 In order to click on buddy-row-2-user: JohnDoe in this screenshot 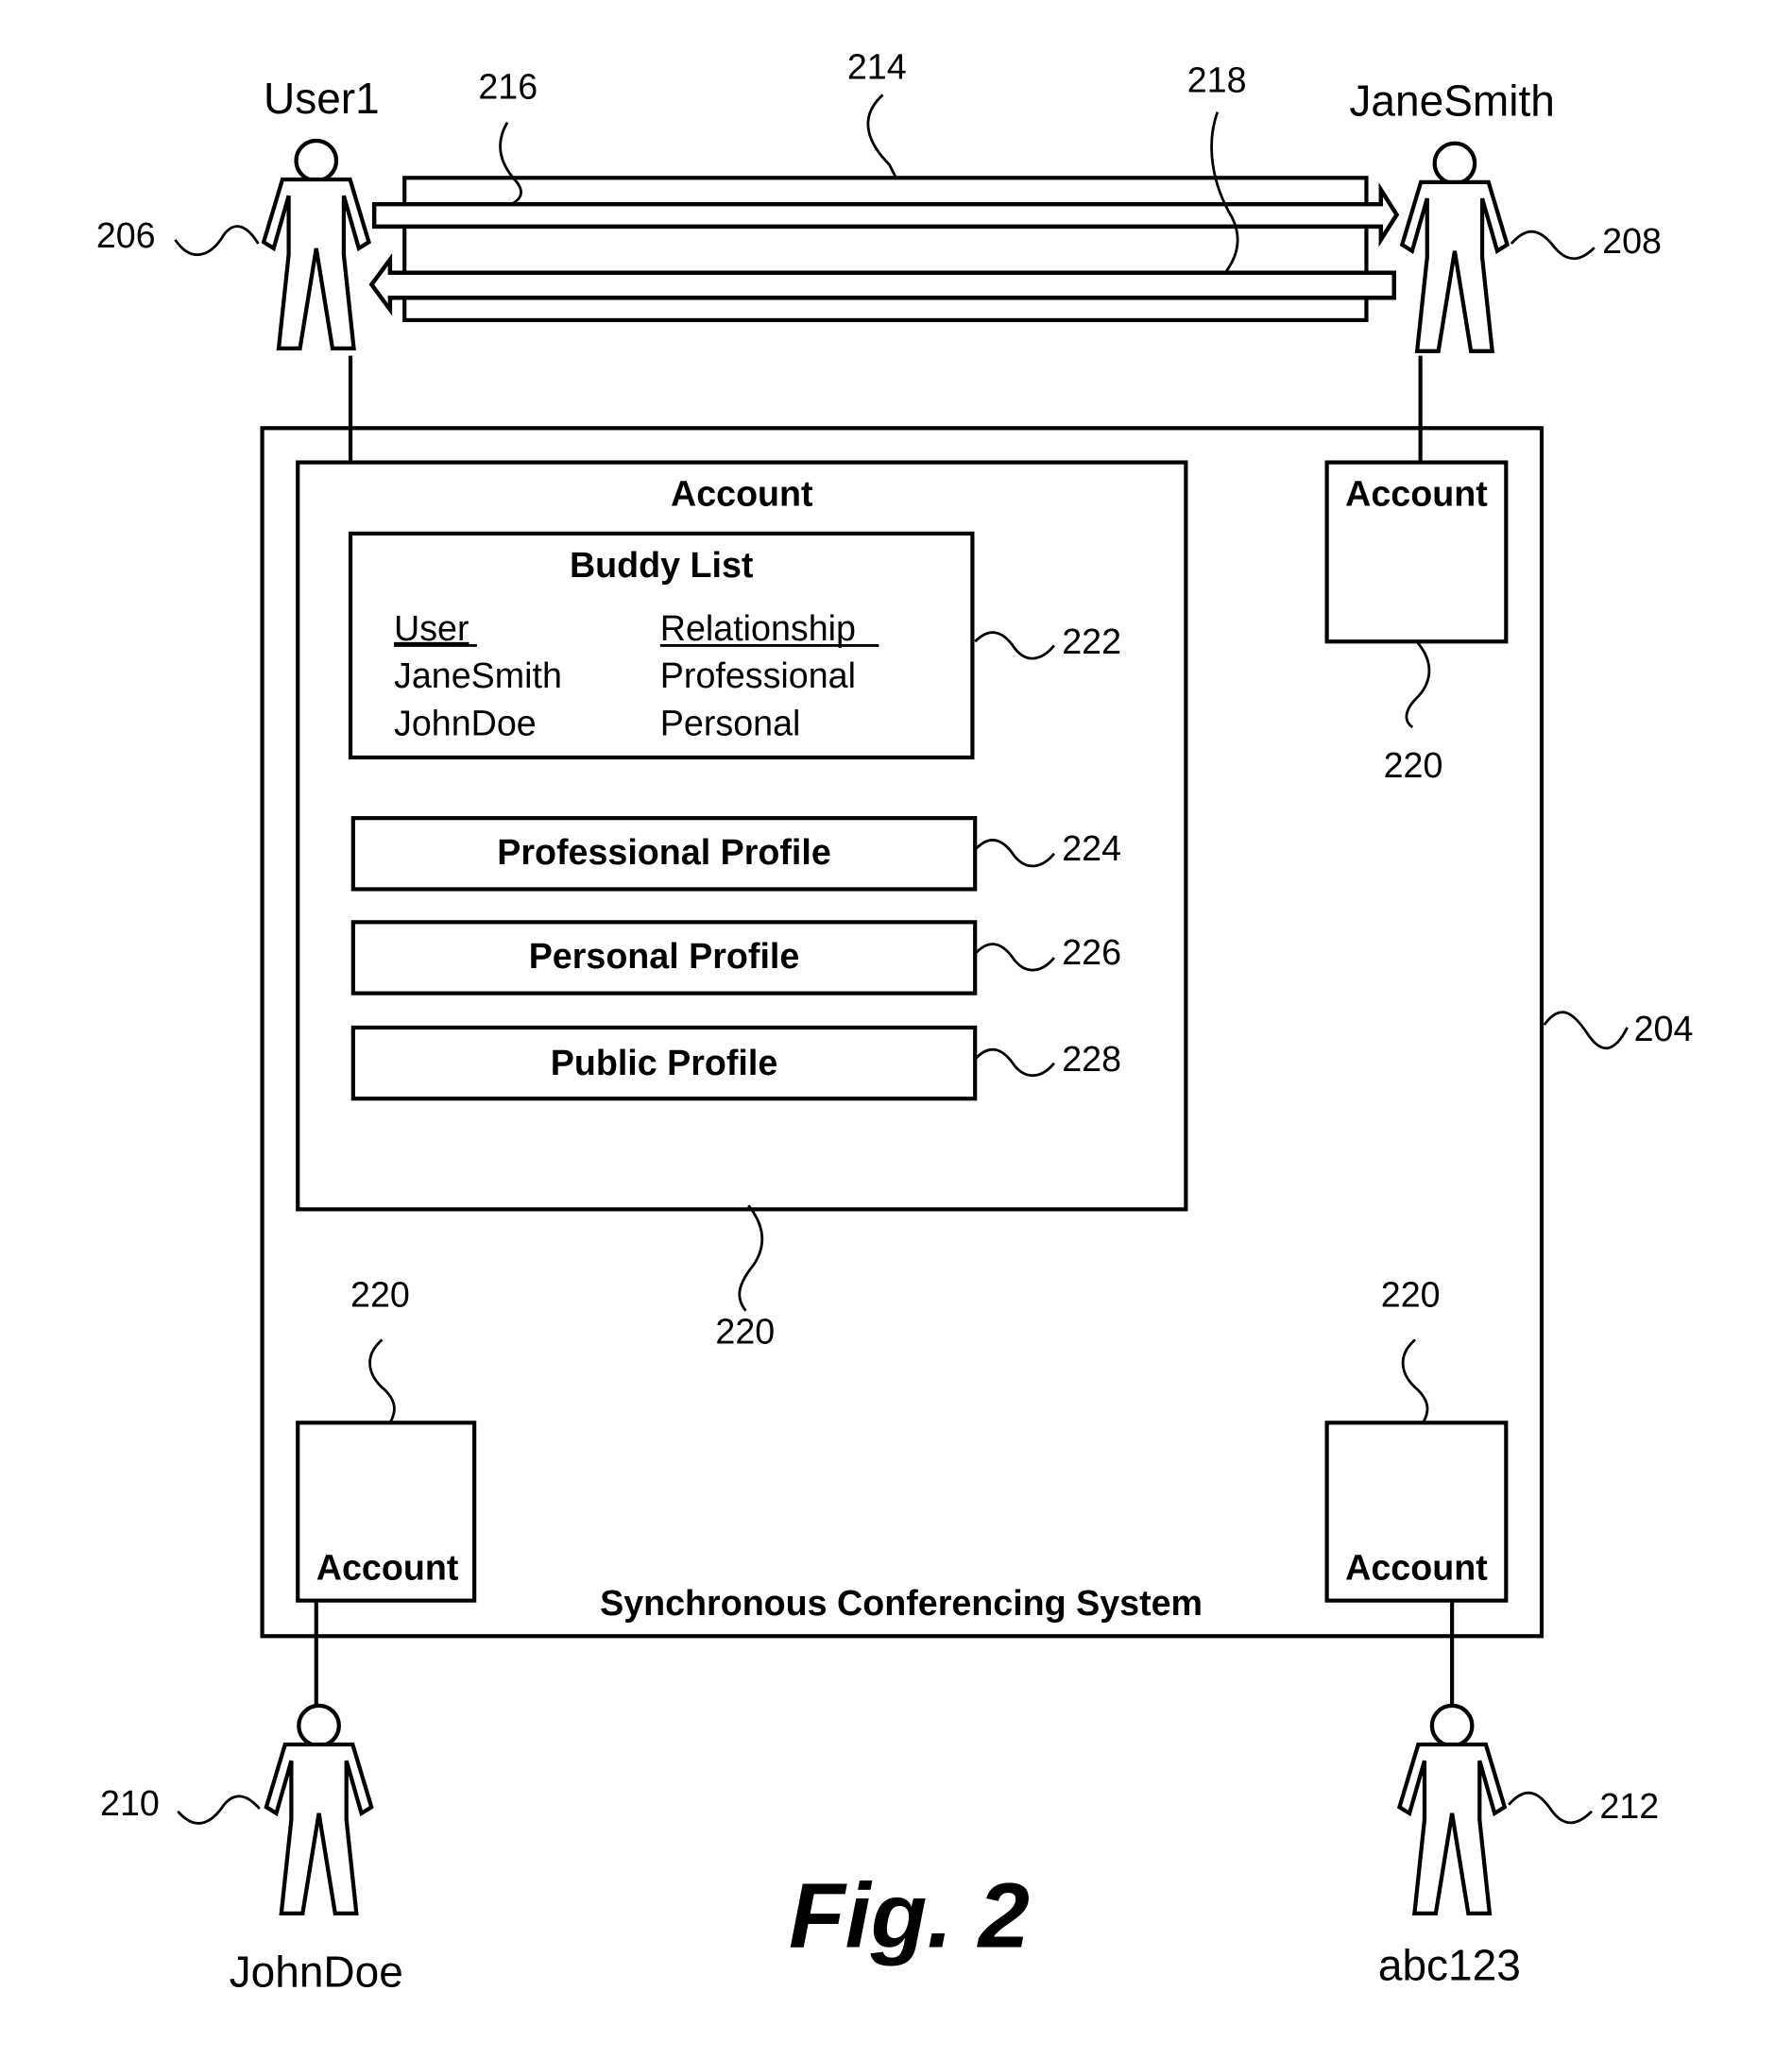, I will do `click(465, 722)`.